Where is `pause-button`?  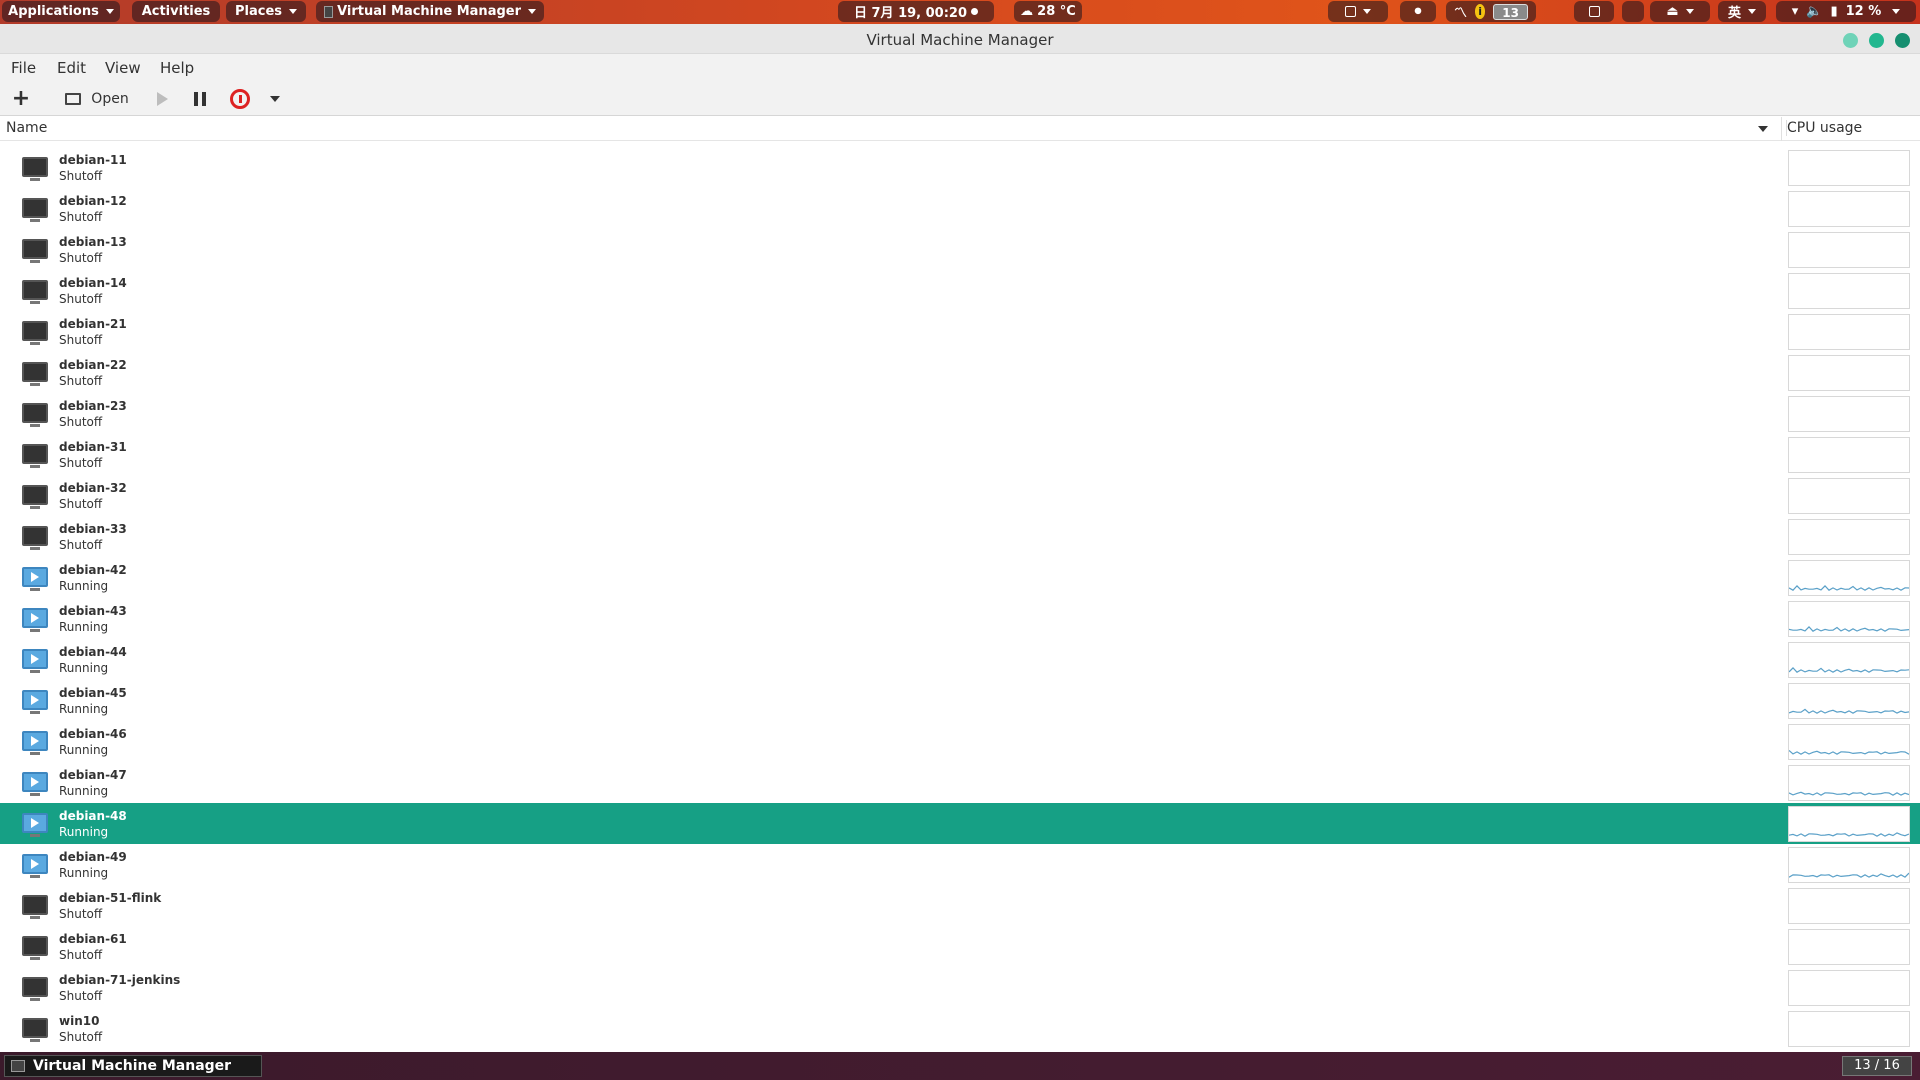 pause-button is located at coordinates (200, 99).